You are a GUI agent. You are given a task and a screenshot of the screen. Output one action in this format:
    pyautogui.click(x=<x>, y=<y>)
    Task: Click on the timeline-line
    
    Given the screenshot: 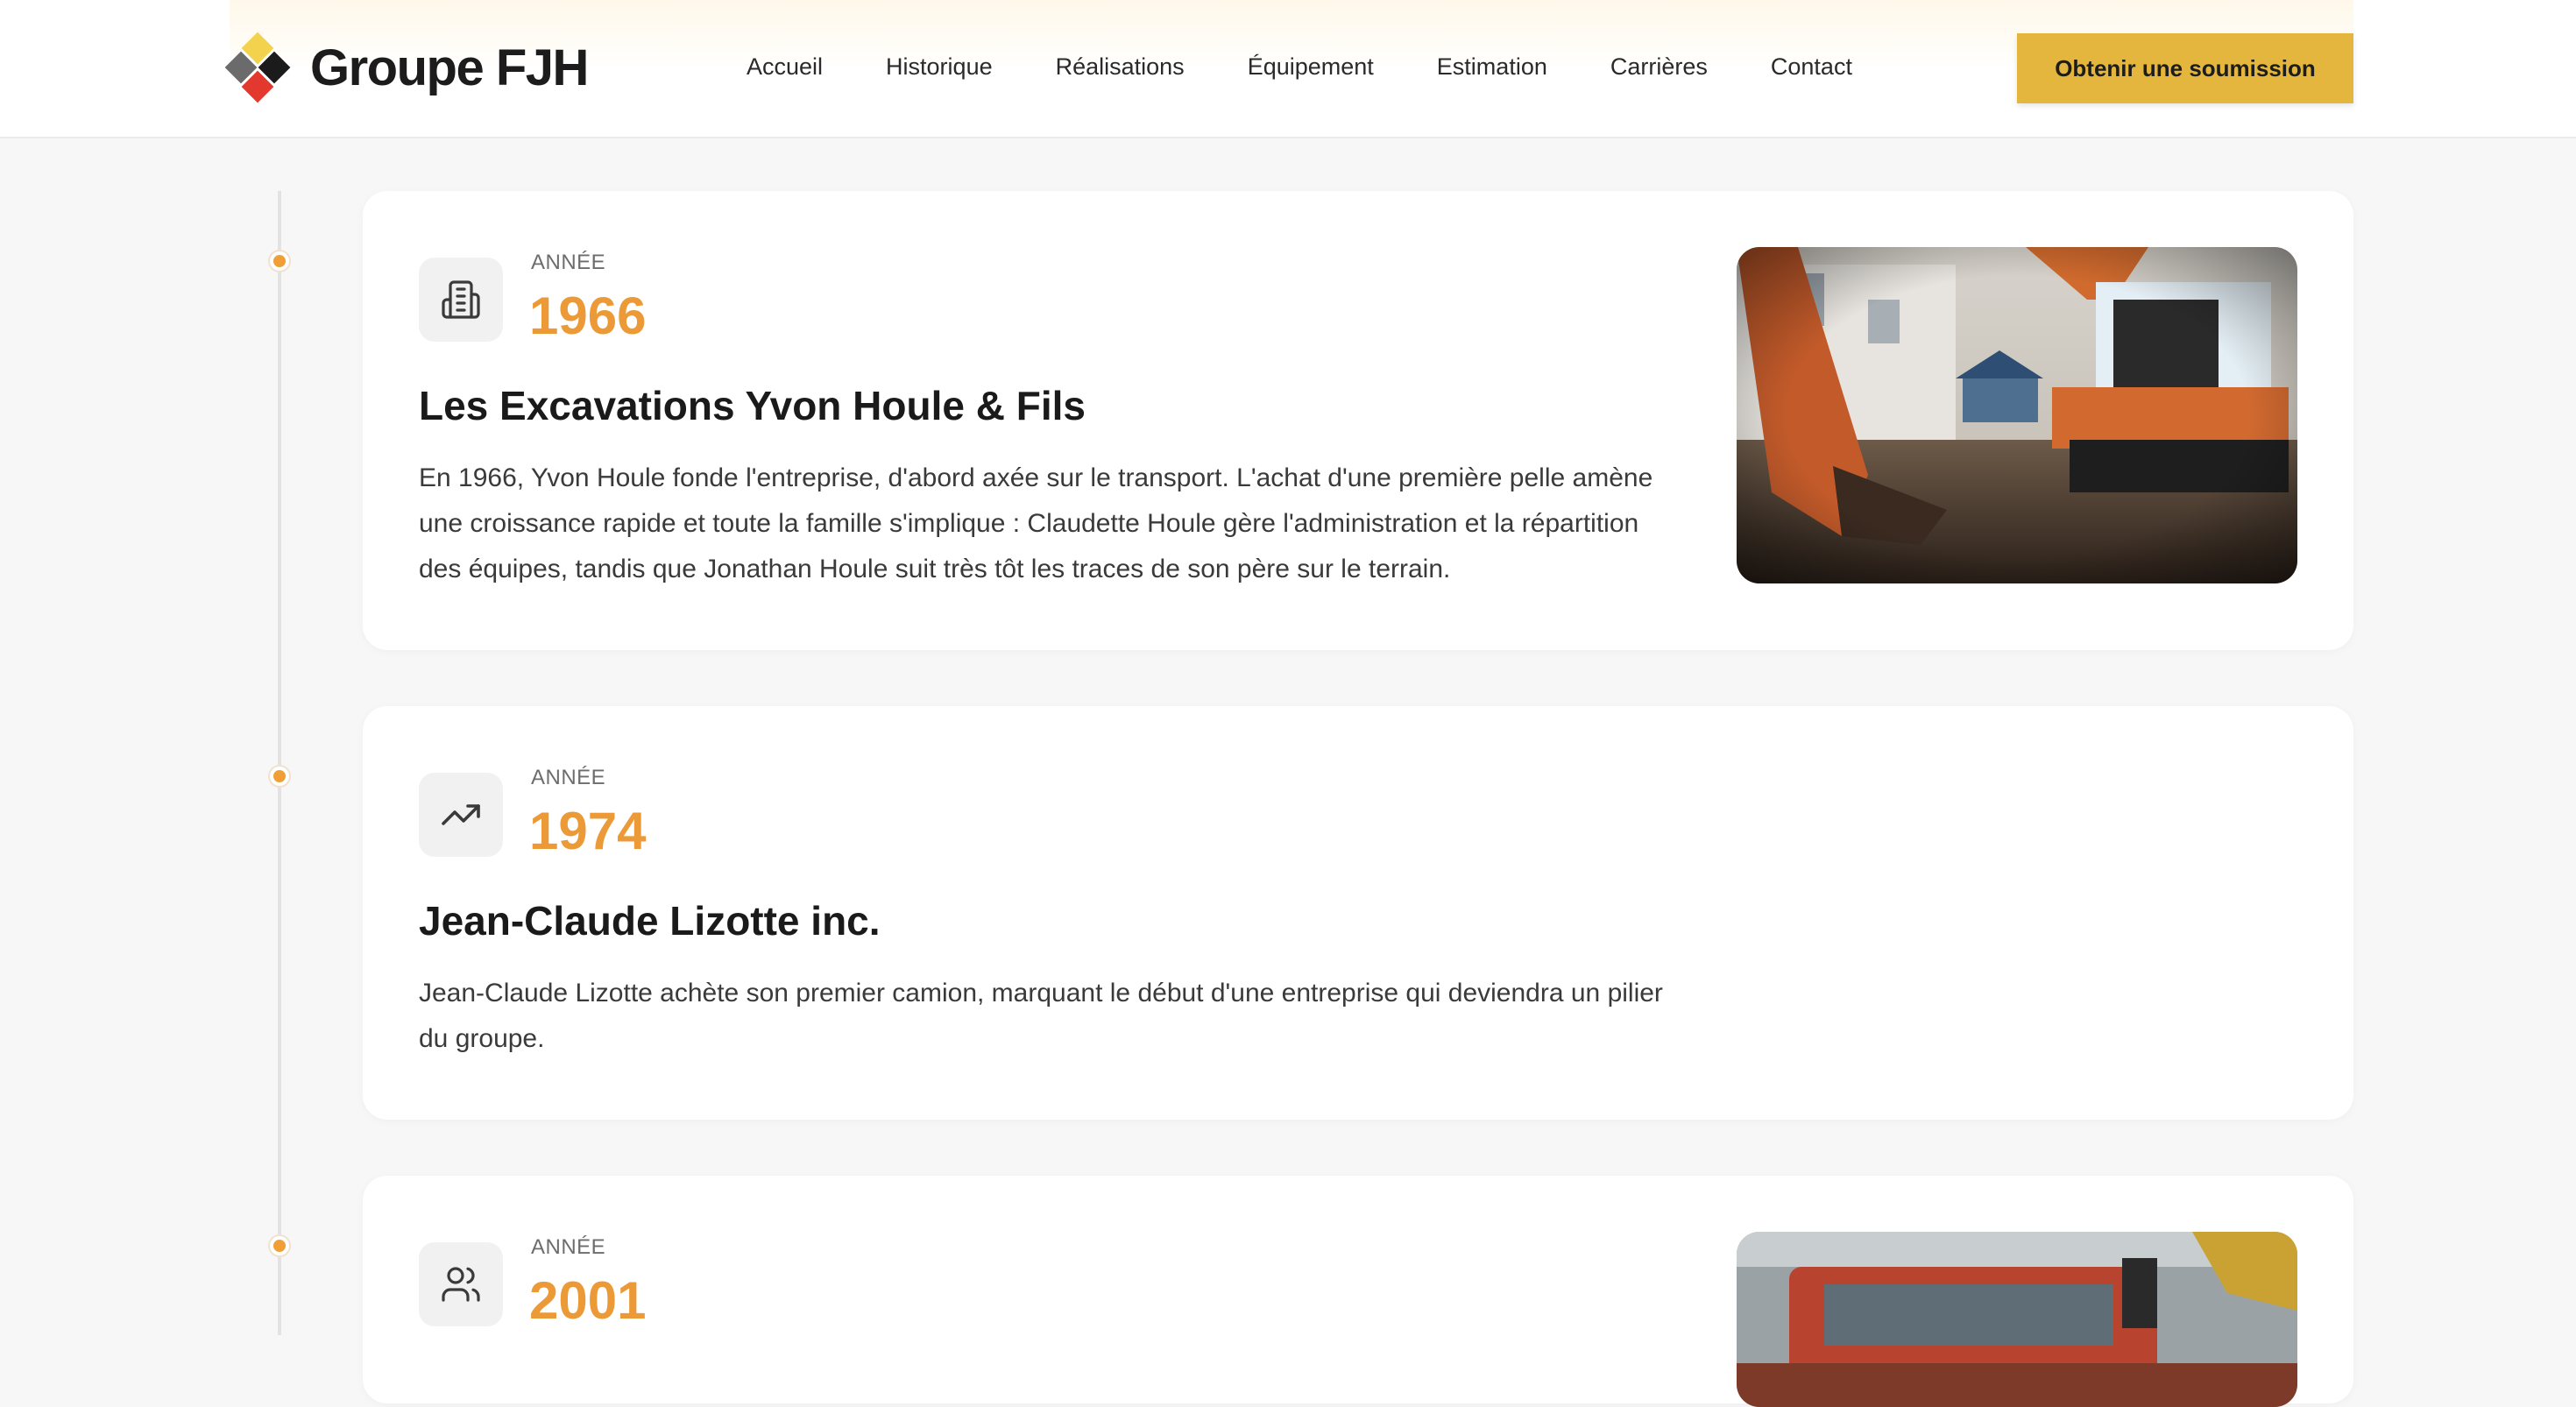 What is the action you would take?
    pyautogui.click(x=279, y=763)
    